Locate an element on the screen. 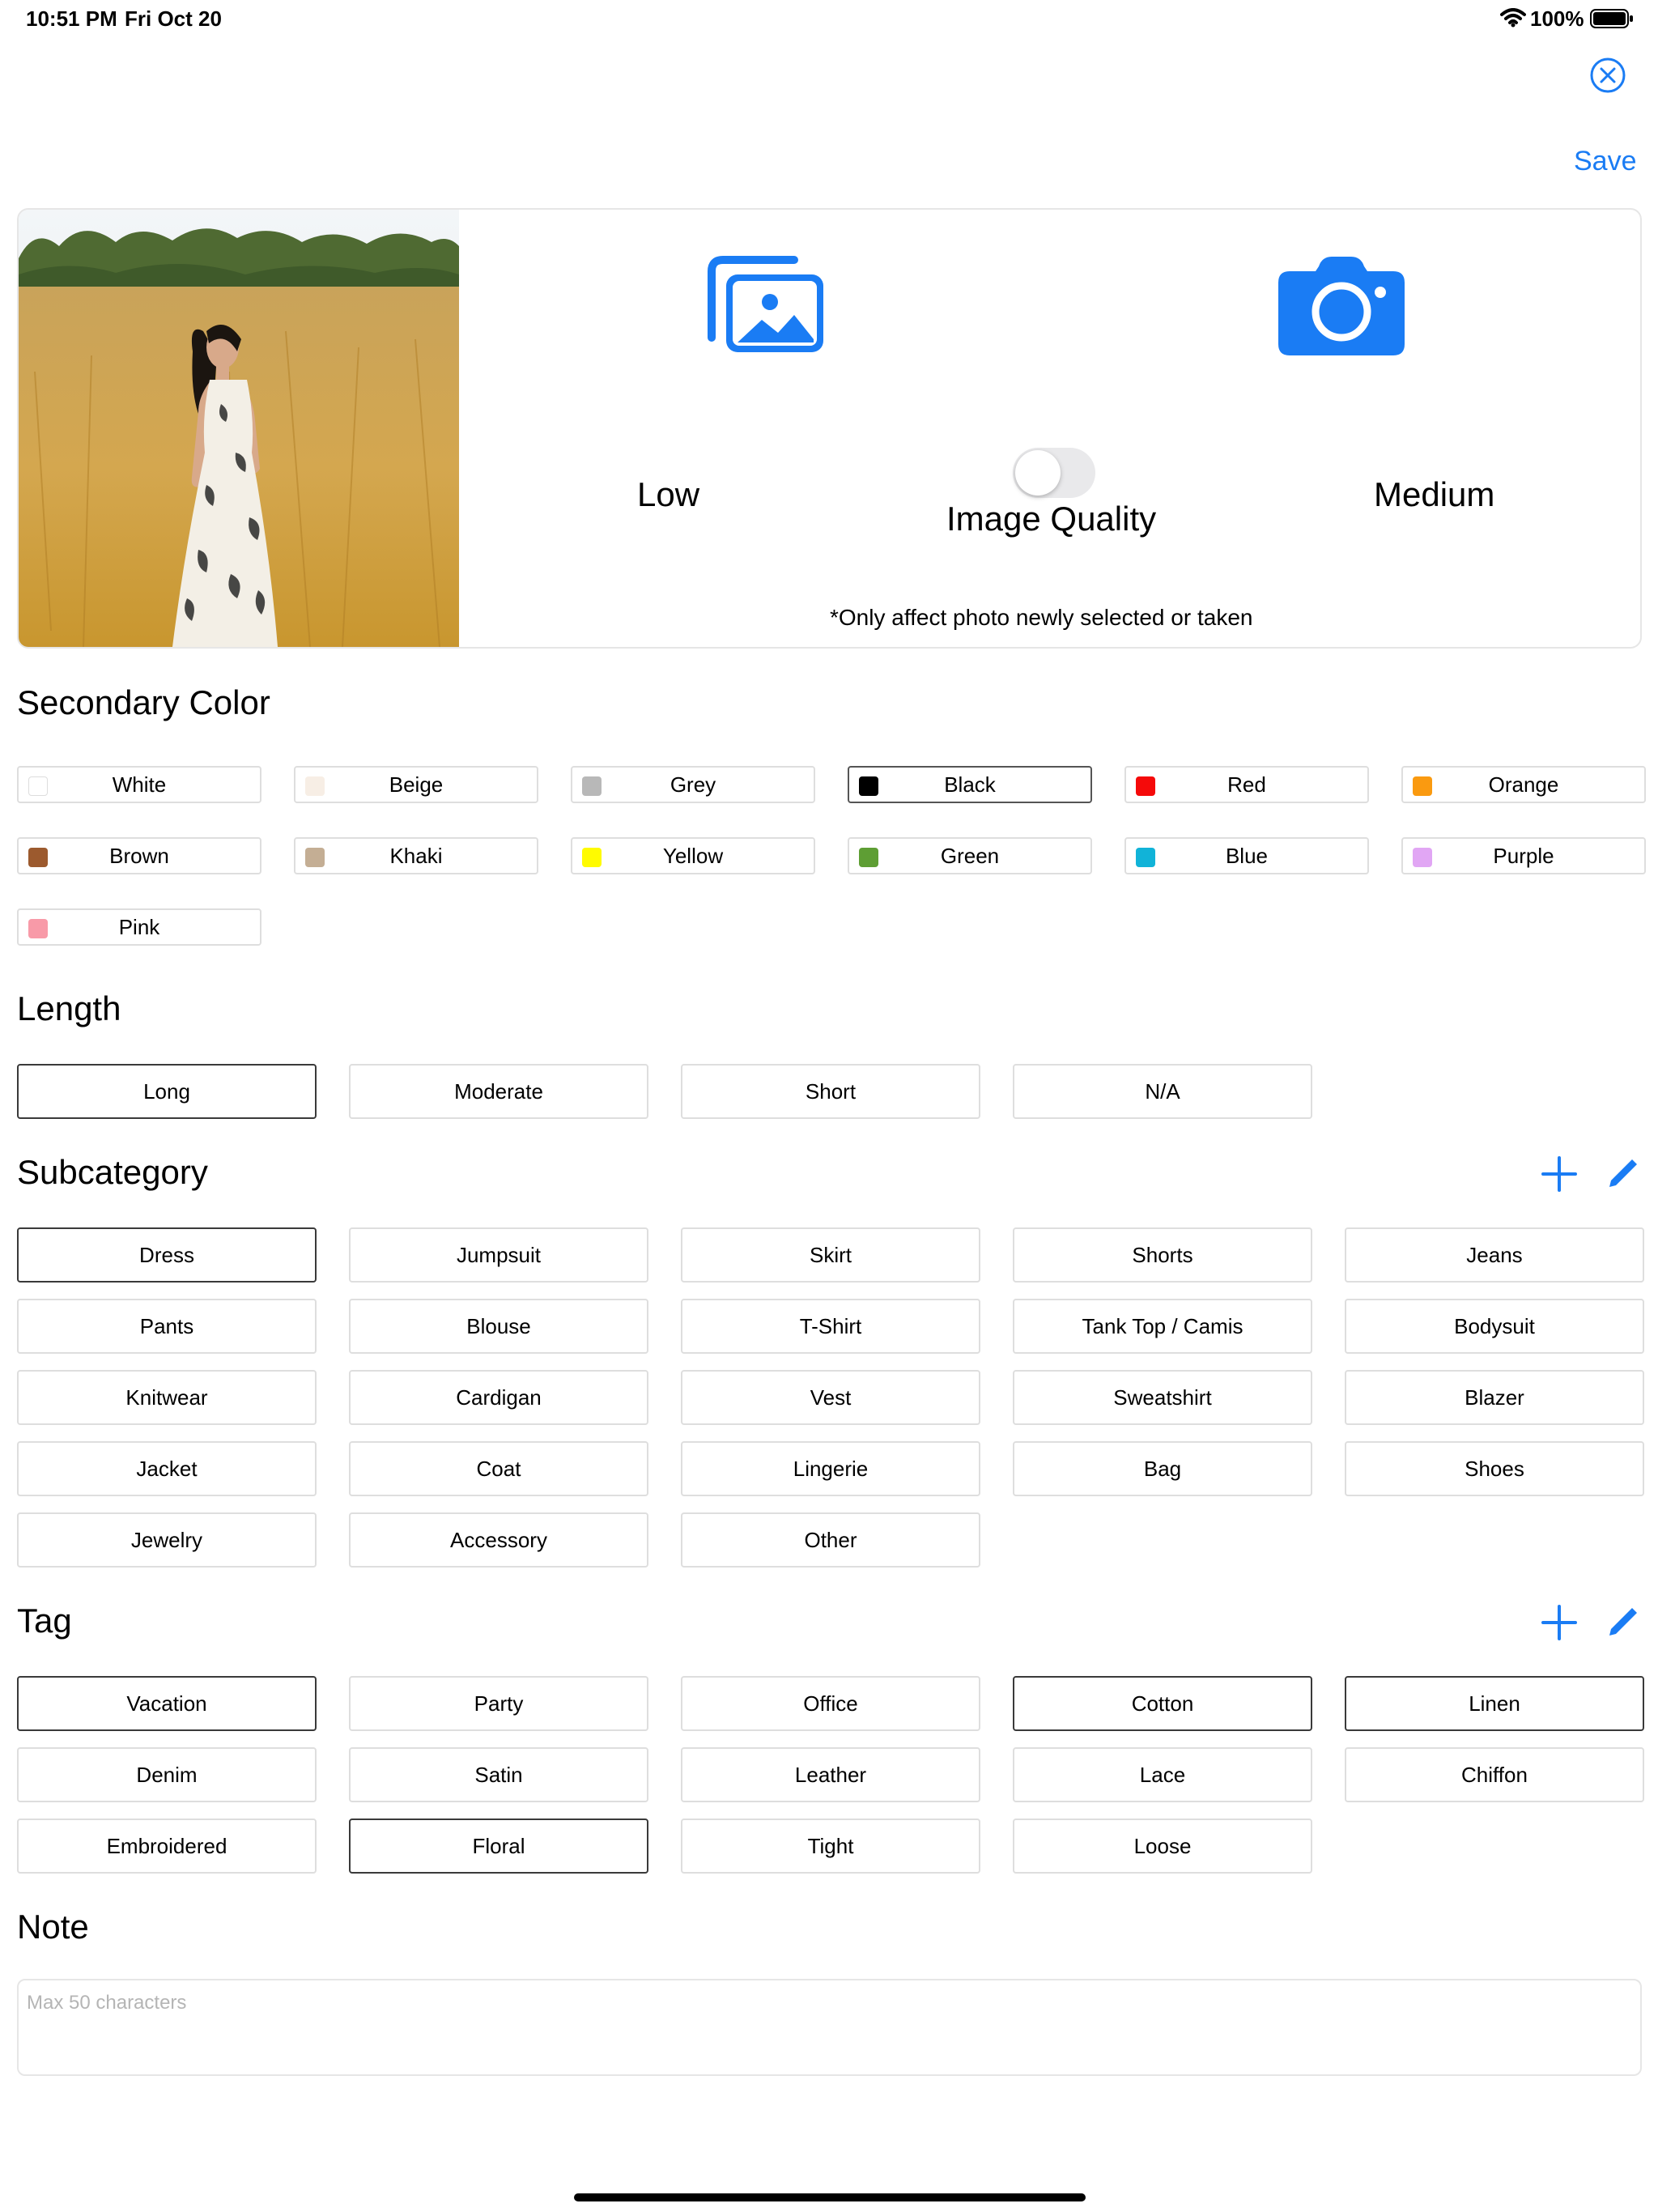 This screenshot has width=1658, height=2212. subcategory-option-label: Shoes is located at coordinates (1494, 1469).